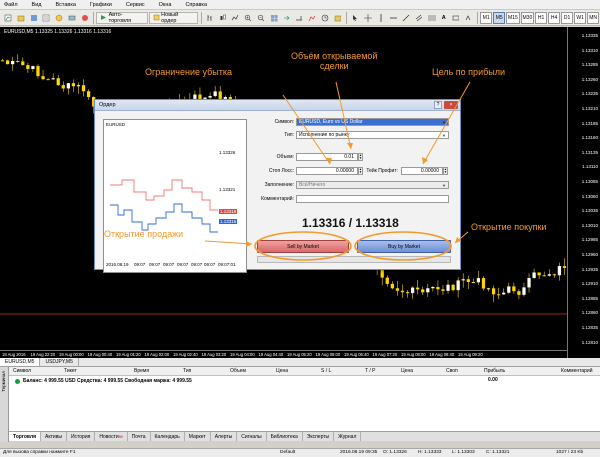 Image resolution: width=600 pixels, height=457 pixels. I want to click on col-tp: T / P, so click(370, 371).